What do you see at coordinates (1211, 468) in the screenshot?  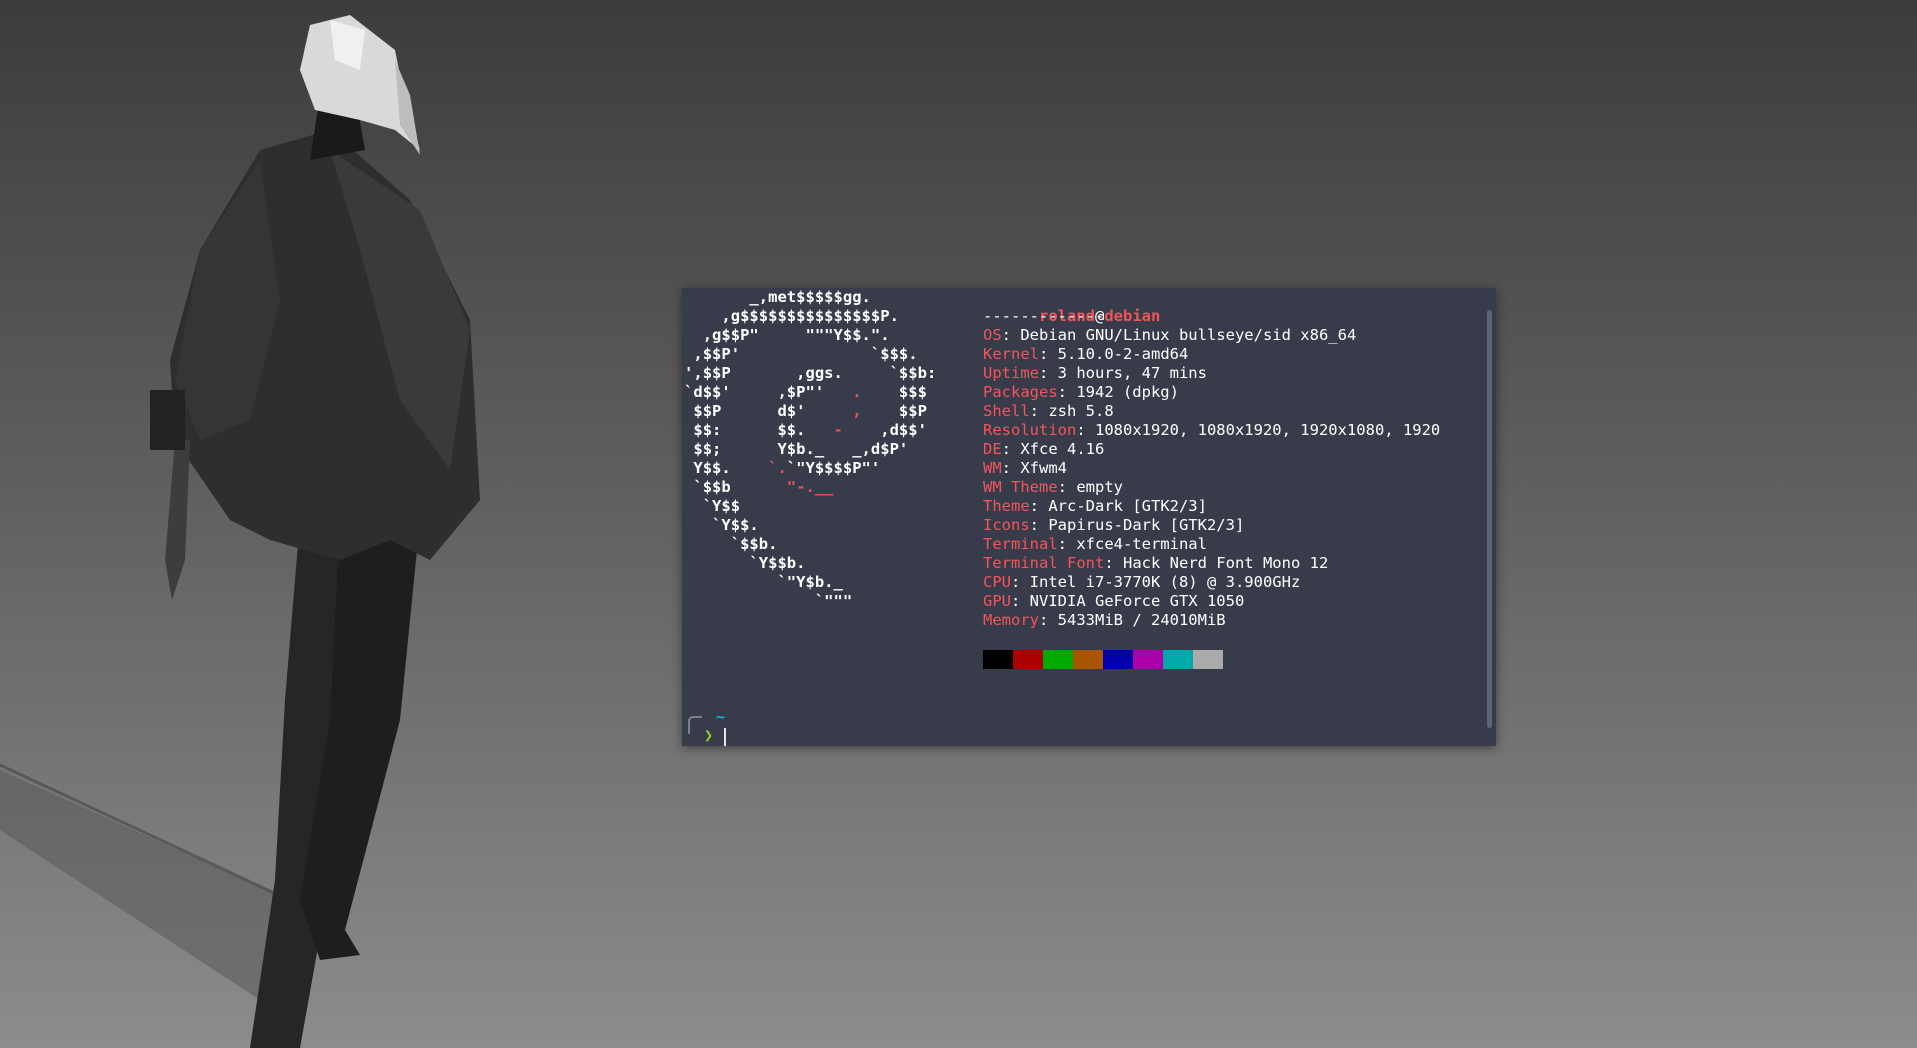 I see `info-row: WM: Xfwm4` at bounding box center [1211, 468].